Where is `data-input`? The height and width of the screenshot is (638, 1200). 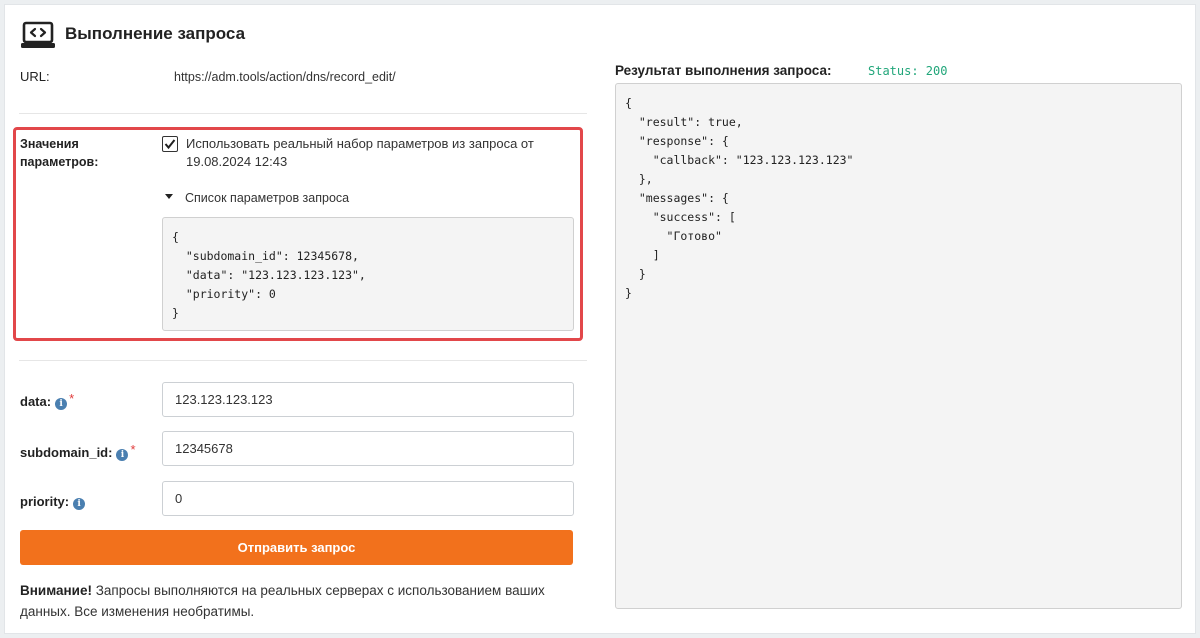 data-input is located at coordinates (368, 399).